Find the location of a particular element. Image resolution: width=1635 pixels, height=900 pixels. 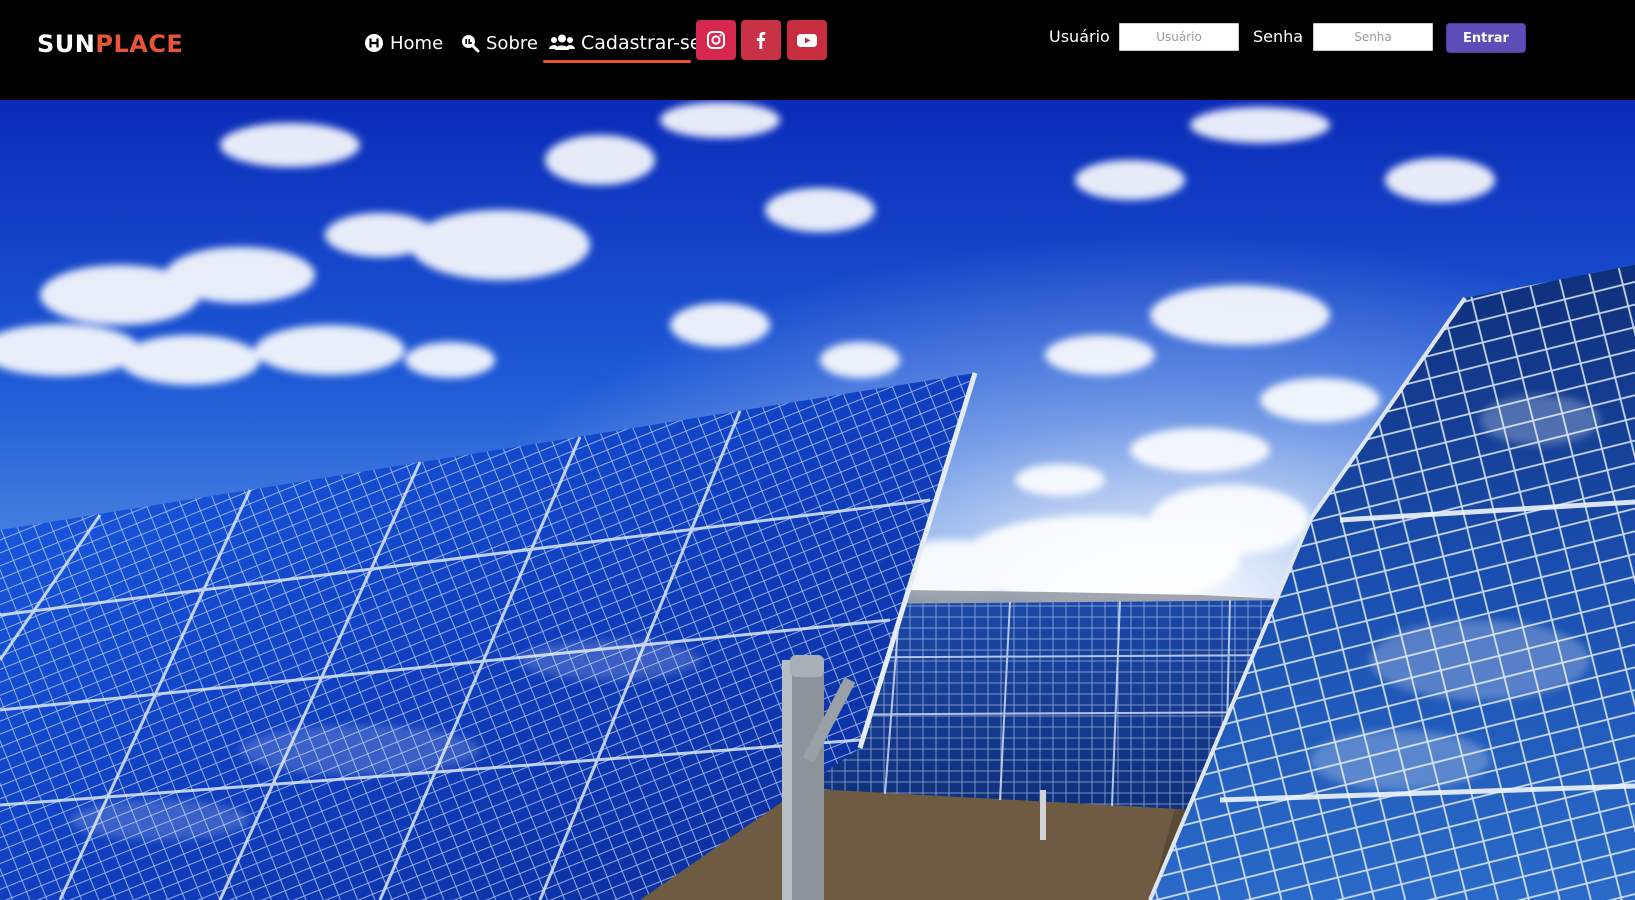

youtube-button is located at coordinates (807, 40).